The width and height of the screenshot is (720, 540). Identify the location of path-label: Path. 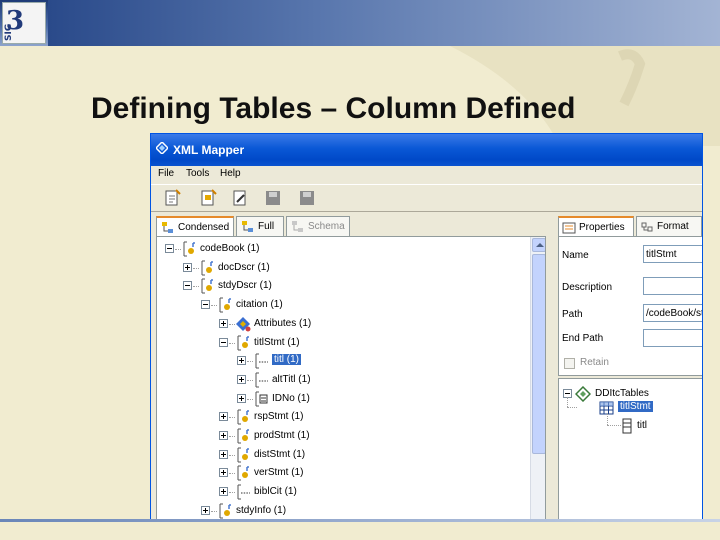
(572, 314).